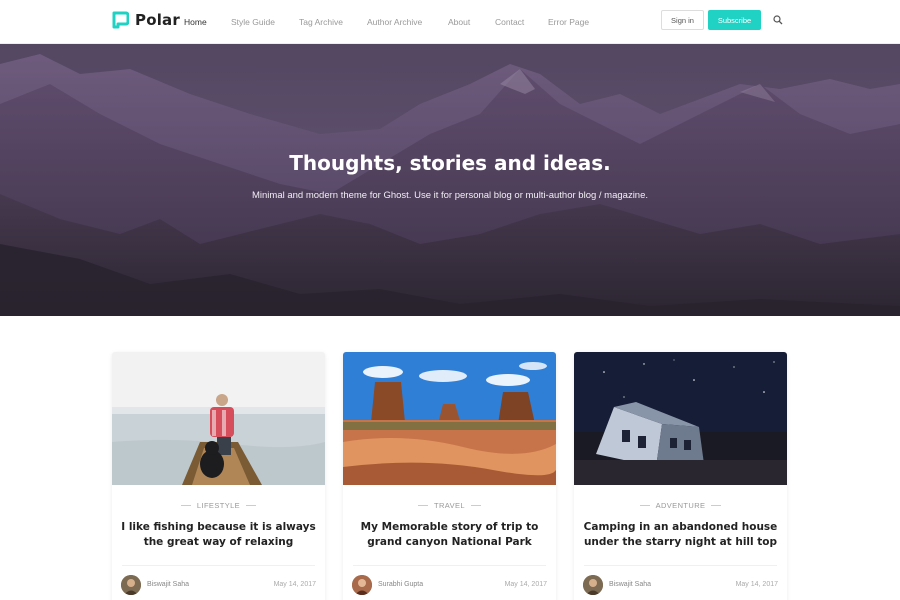 This screenshot has width=900, height=600. What do you see at coordinates (394, 22) in the screenshot?
I see `nav-author-archive: Author Archive` at bounding box center [394, 22].